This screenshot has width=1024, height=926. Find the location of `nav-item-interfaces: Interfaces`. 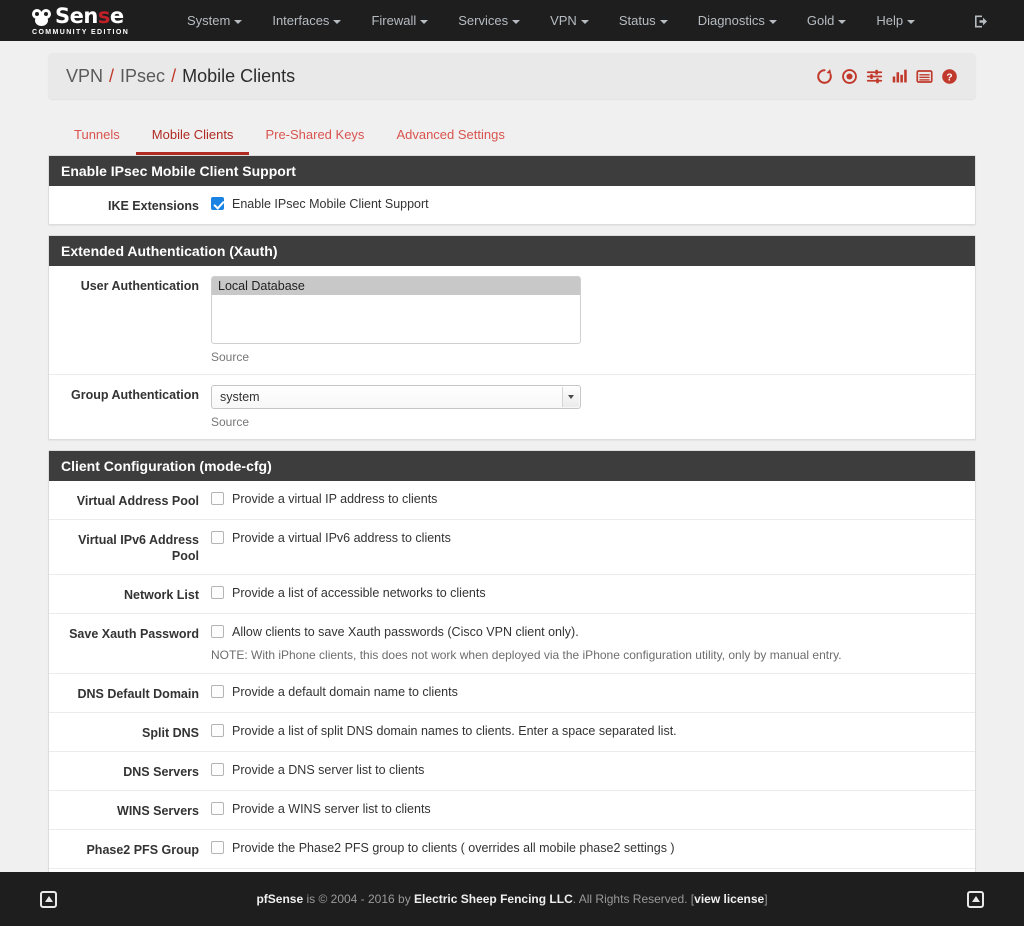

nav-item-interfaces: Interfaces is located at coordinates (306, 20).